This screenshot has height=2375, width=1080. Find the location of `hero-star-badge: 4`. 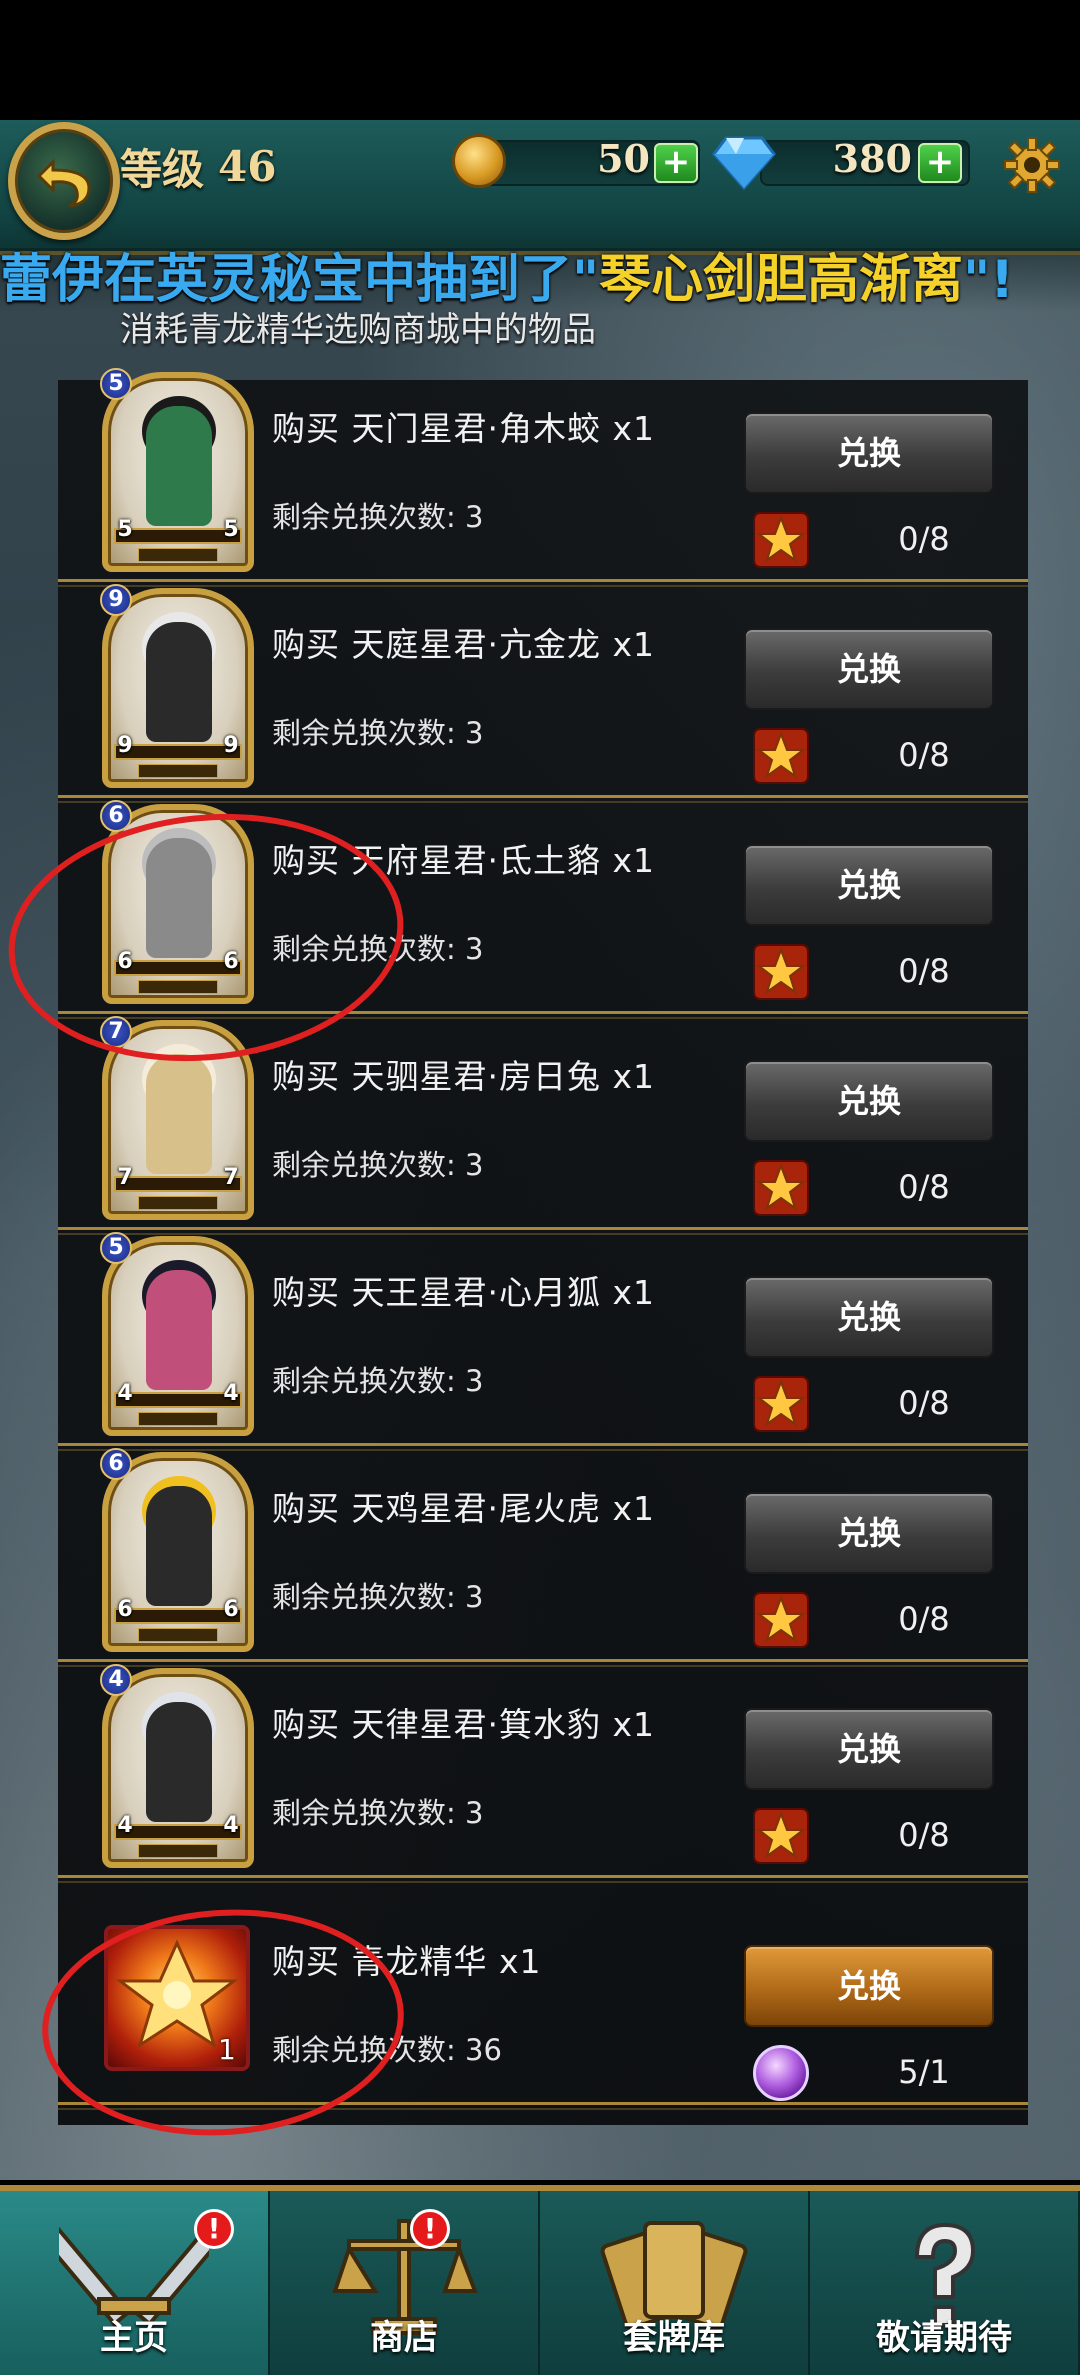

hero-star-badge: 4 is located at coordinates (116, 1680).